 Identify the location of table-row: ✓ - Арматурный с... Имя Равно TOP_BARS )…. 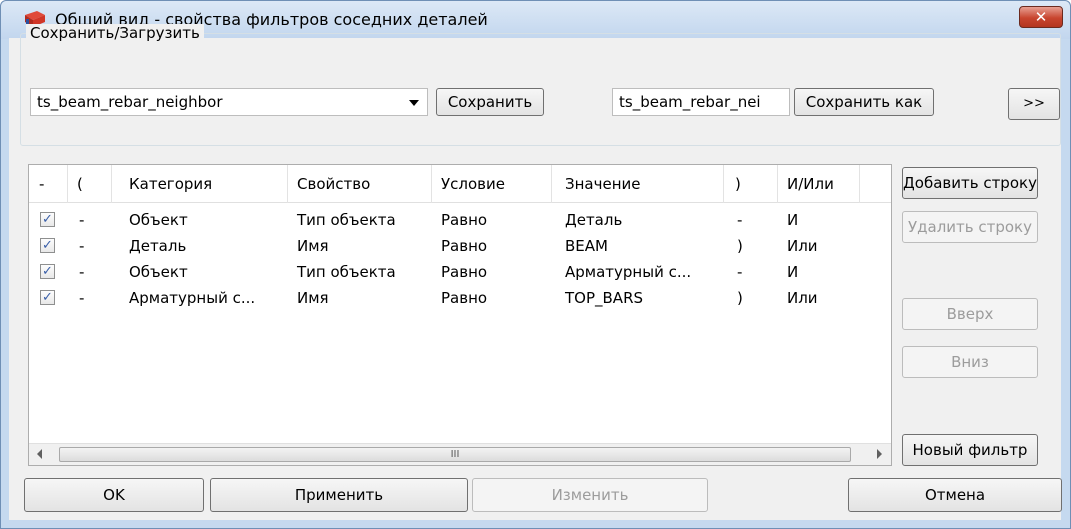
(460, 299).